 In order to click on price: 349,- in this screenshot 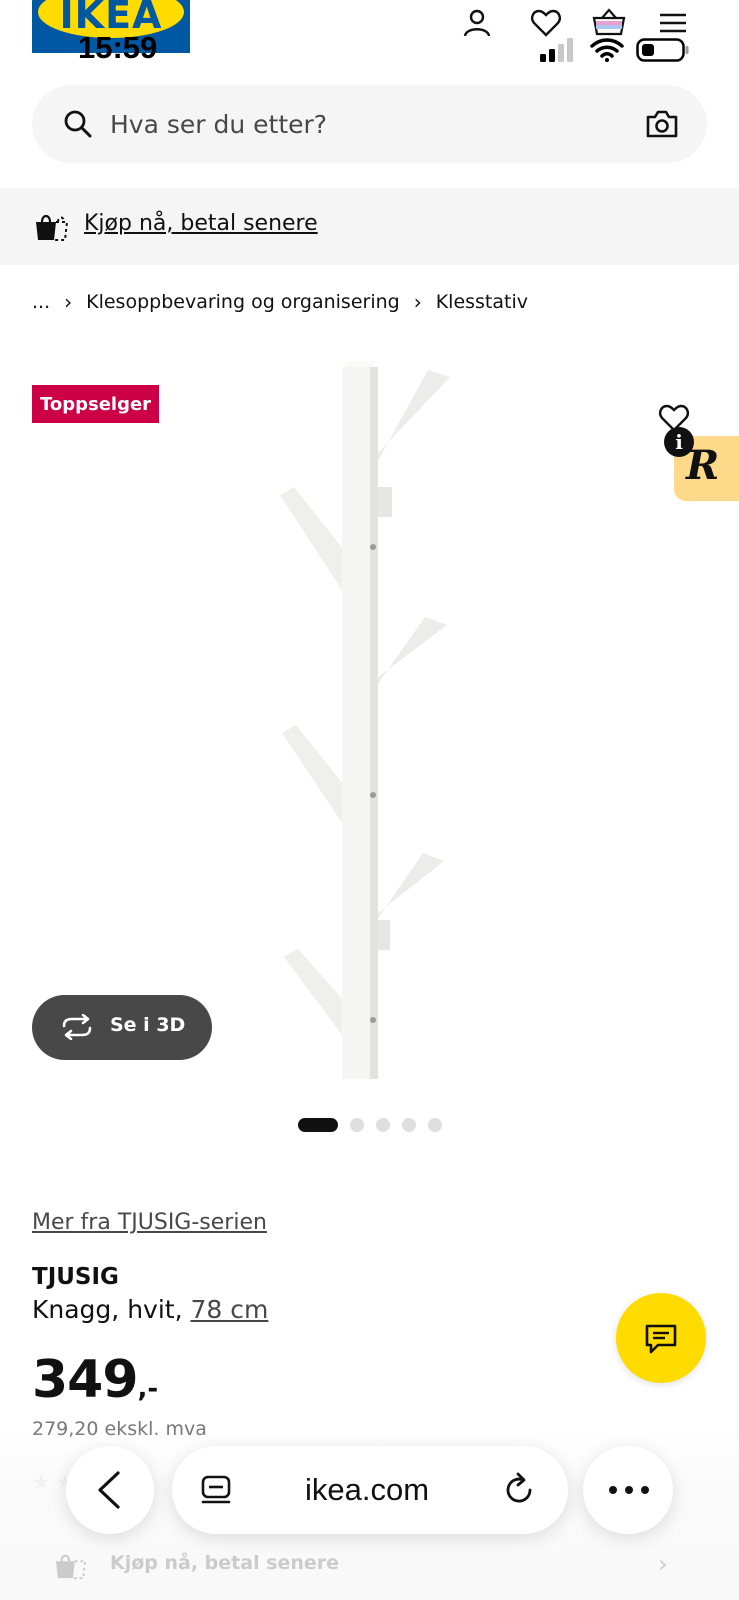, I will do `click(95, 1380)`.